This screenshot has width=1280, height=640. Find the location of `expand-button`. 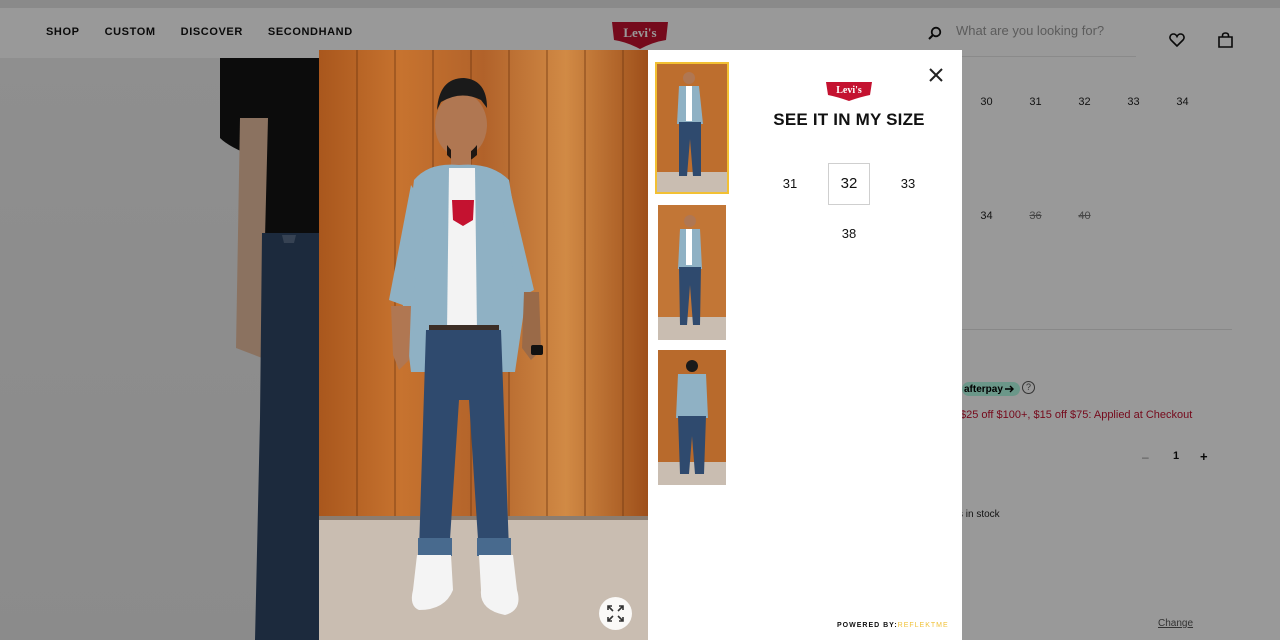

expand-button is located at coordinates (615, 613).